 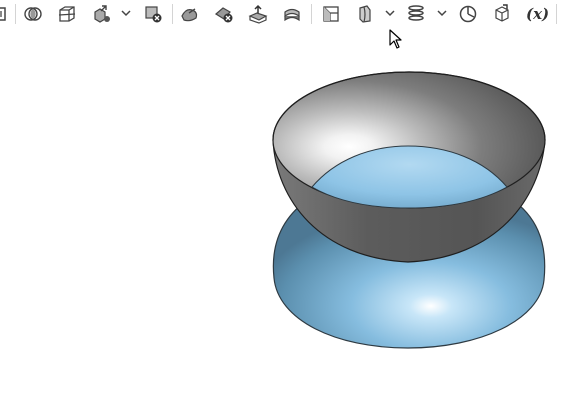 I want to click on plane-icon, so click(x=331, y=14).